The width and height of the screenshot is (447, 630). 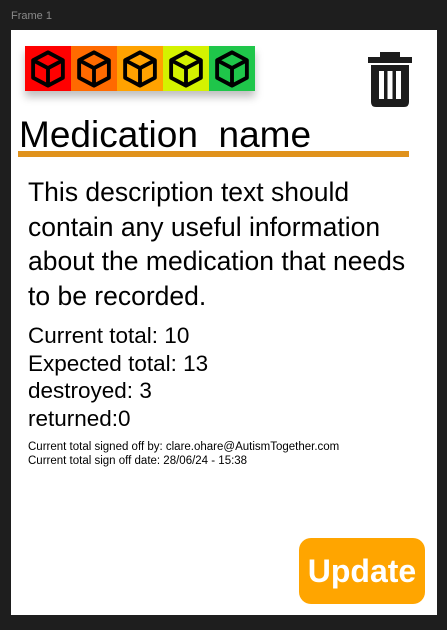 What do you see at coordinates (90, 390) in the screenshot?
I see `destroyed-count: destroyed: 3` at bounding box center [90, 390].